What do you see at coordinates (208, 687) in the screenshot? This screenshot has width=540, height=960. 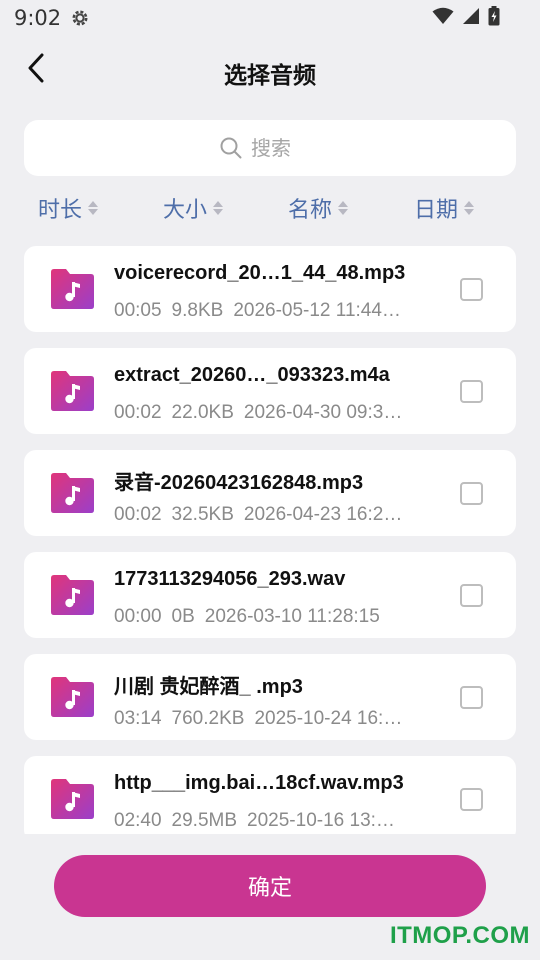 I see `file-name: 川剧 贵妃醉酒_ .mp3` at bounding box center [208, 687].